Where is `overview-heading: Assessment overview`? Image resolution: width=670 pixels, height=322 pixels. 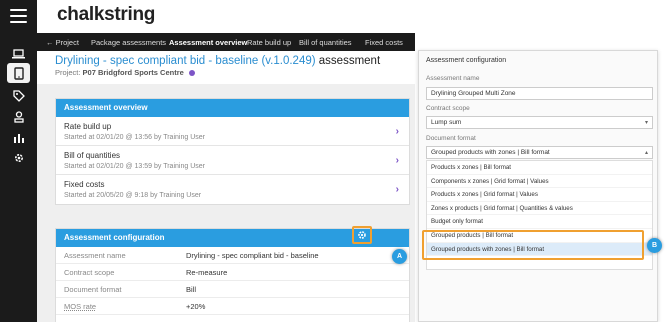
overview-heading: Assessment overview is located at coordinates (232, 108).